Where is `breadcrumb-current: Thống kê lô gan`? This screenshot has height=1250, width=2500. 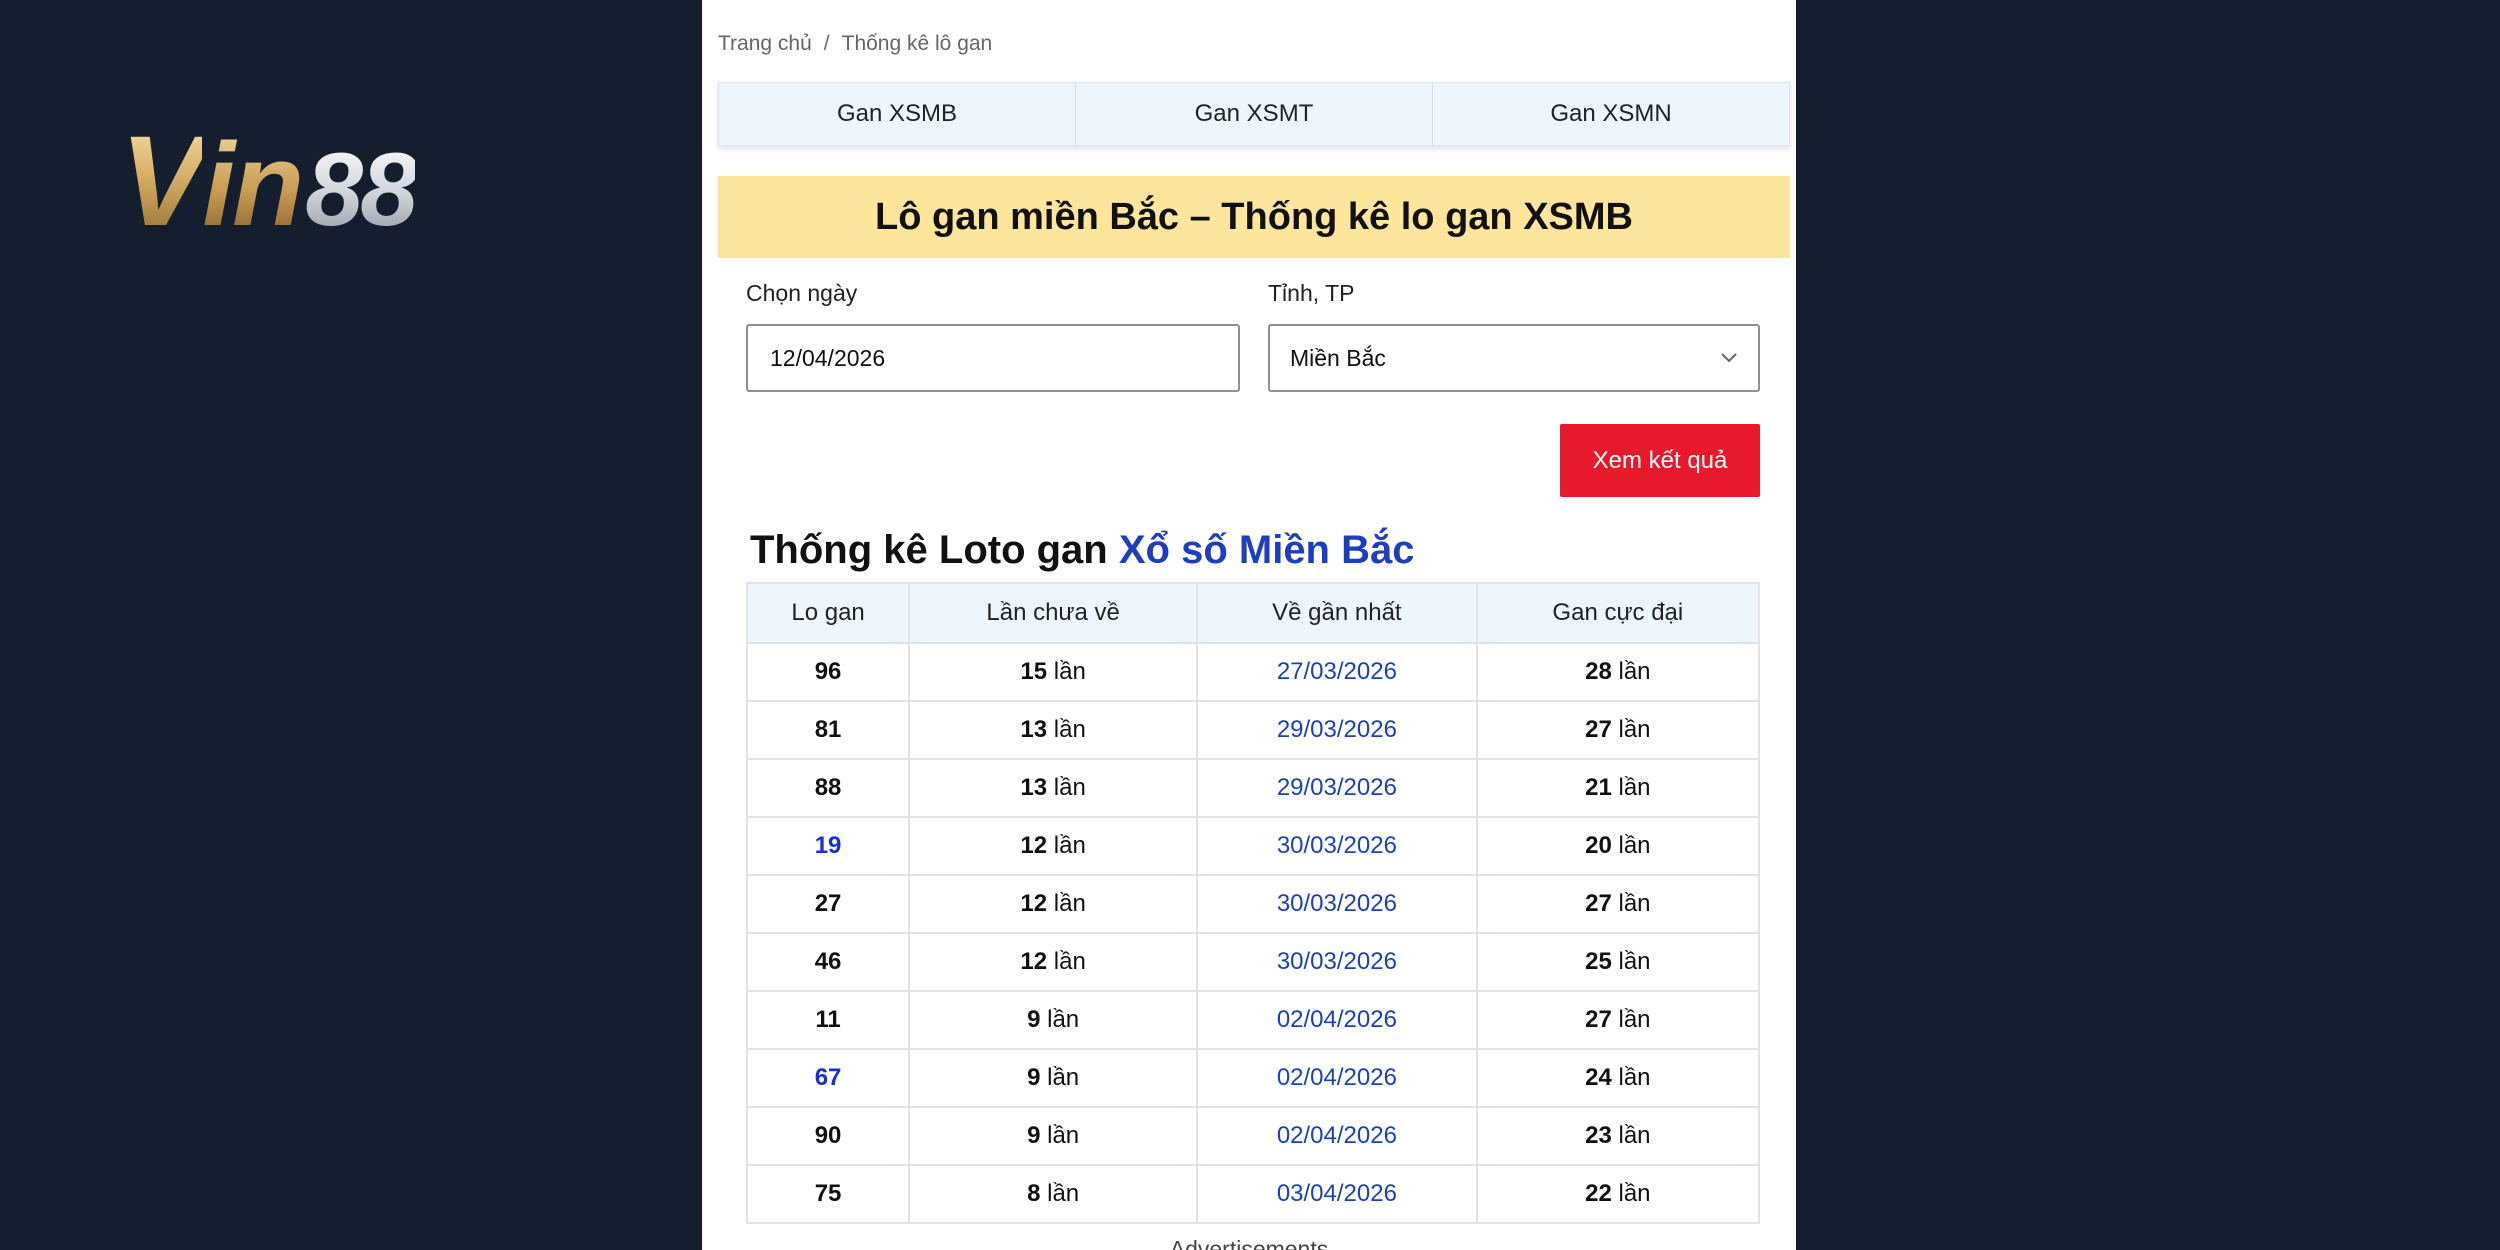
breadcrumb-current: Thống kê lô gan is located at coordinates (917, 43).